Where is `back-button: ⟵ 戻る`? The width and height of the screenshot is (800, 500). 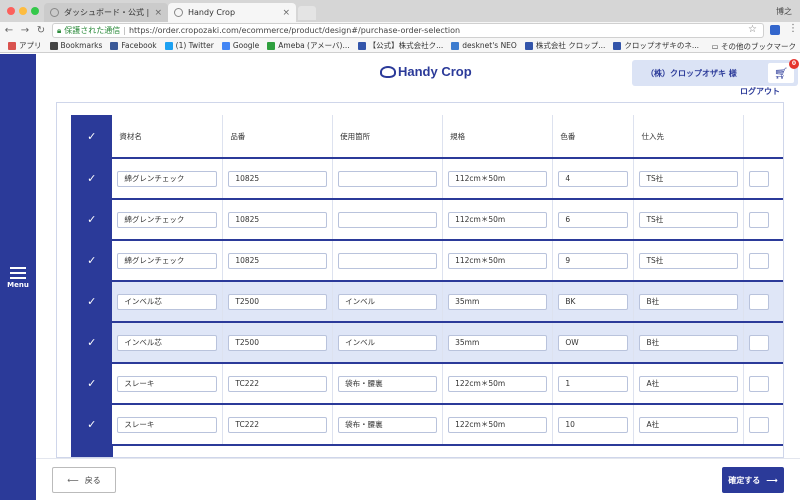 back-button: ⟵ 戻る is located at coordinates (84, 480).